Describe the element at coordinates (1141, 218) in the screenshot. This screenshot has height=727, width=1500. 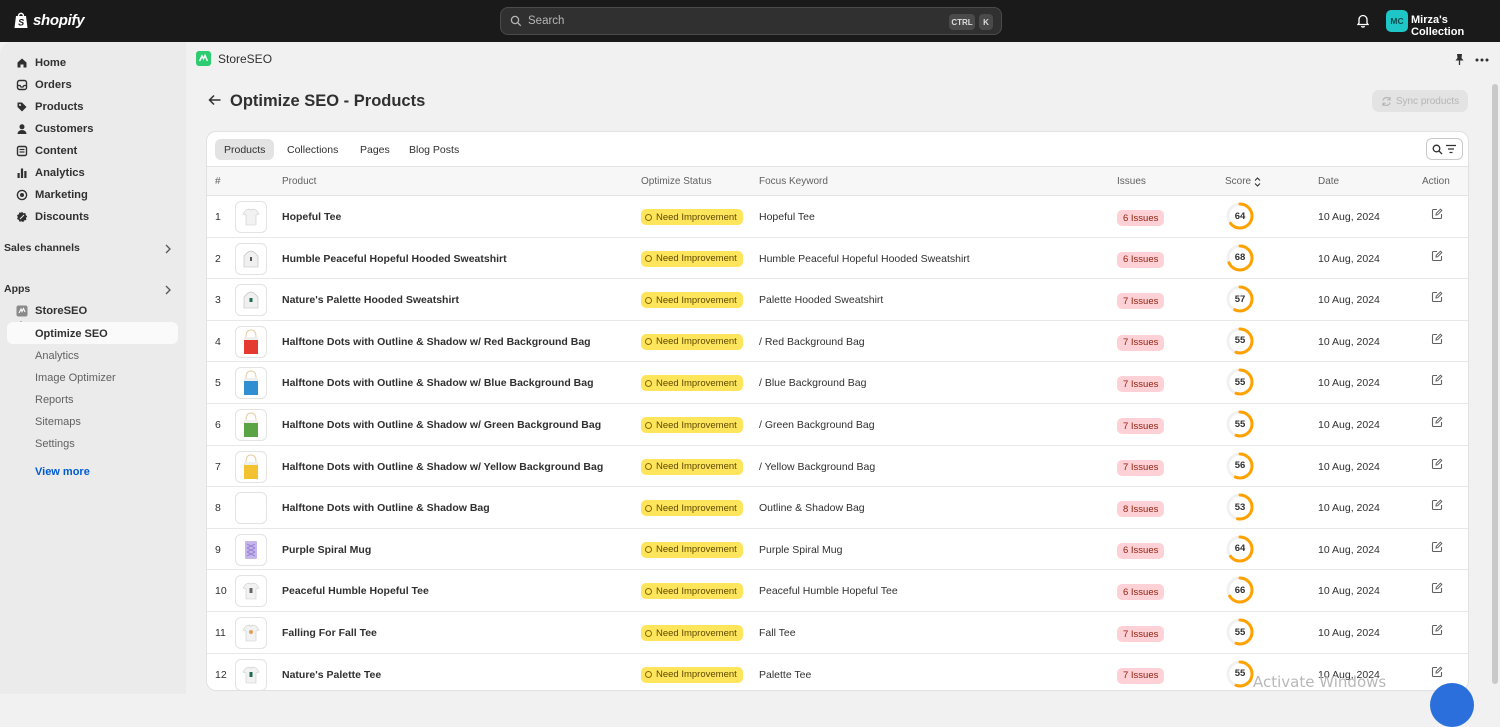
I see `issues-badge: 6 Issues` at that location.